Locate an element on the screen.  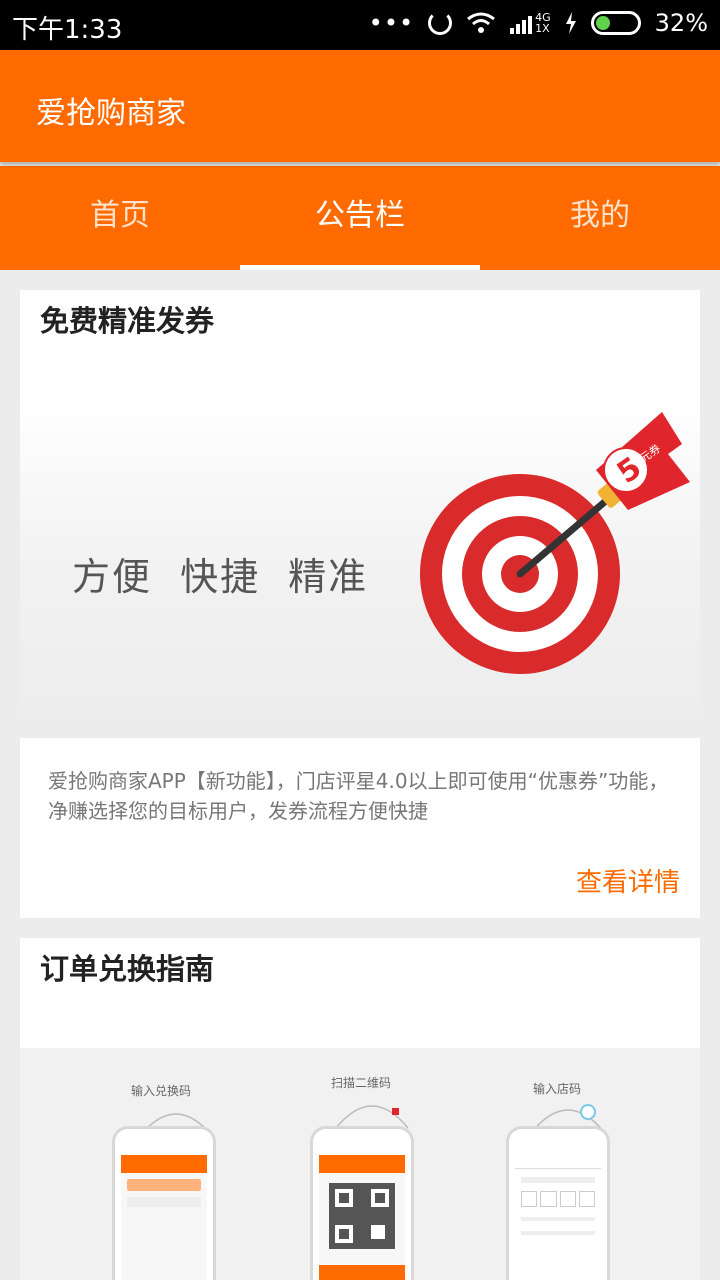
signal-group: 4G 1X is located at coordinates (530, 23).